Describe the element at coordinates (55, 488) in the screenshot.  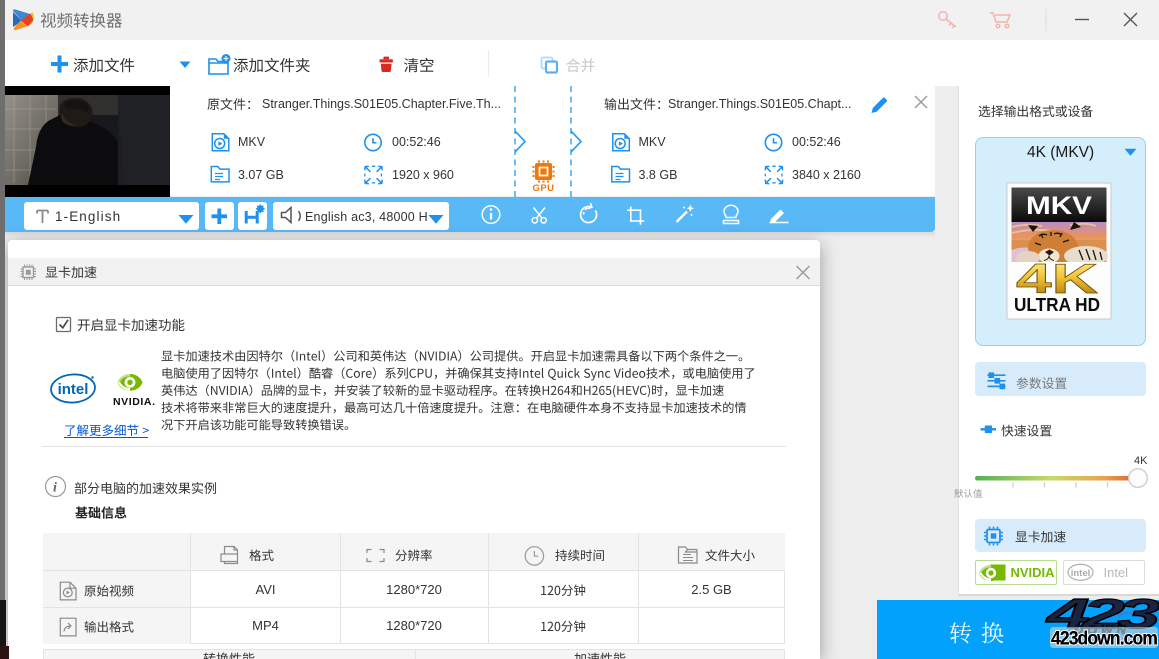
I see `svg-text: i` at that location.